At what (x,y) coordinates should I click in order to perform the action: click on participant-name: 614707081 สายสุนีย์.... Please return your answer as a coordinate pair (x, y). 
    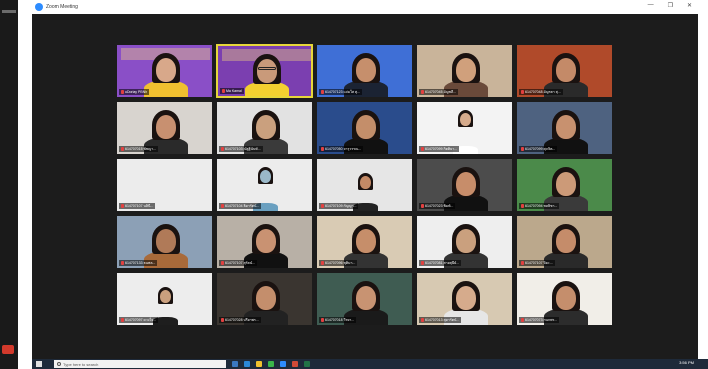
    Looking at the image, I should click on (442, 263).